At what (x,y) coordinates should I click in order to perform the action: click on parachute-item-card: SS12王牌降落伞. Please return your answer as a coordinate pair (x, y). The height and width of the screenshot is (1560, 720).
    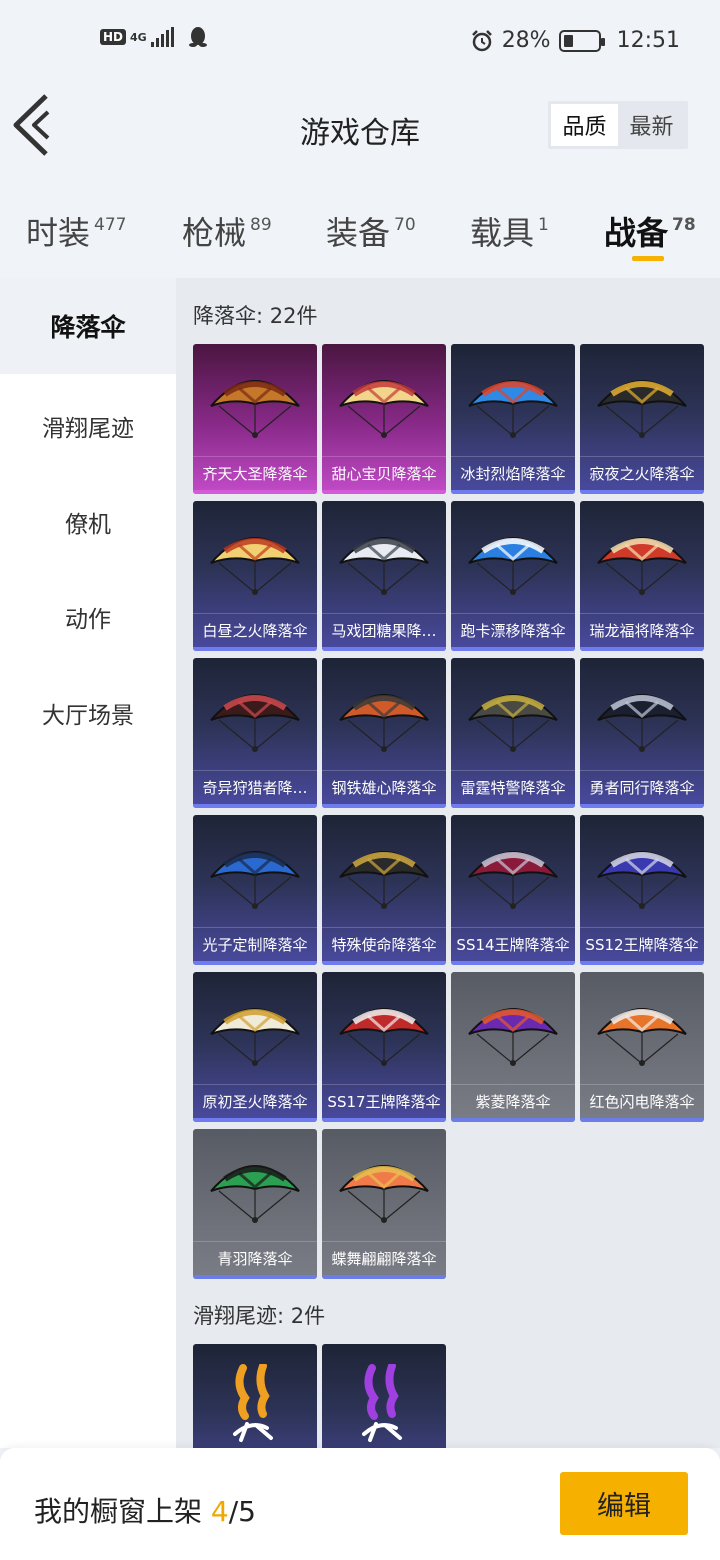
    Looking at the image, I should click on (642, 890).